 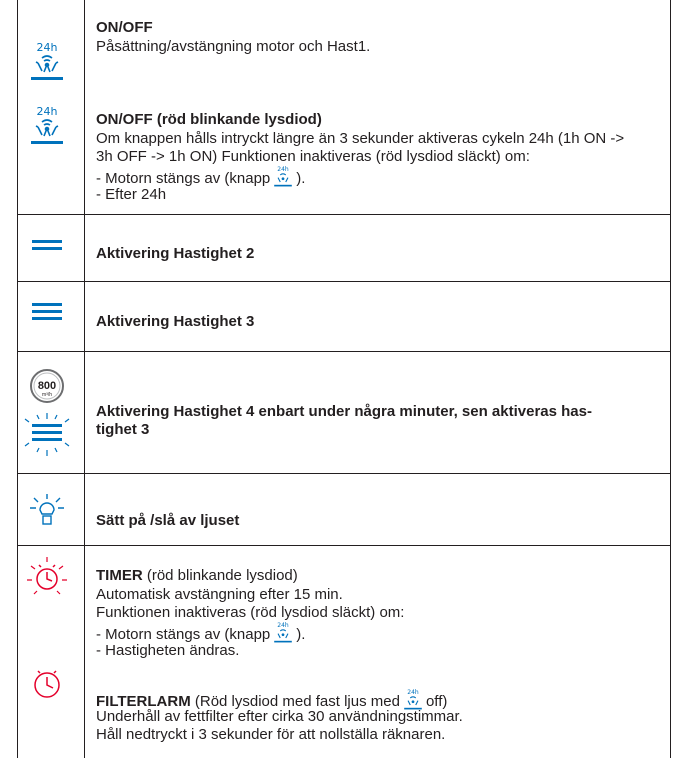 I want to click on table-right-border, so click(x=670, y=379).